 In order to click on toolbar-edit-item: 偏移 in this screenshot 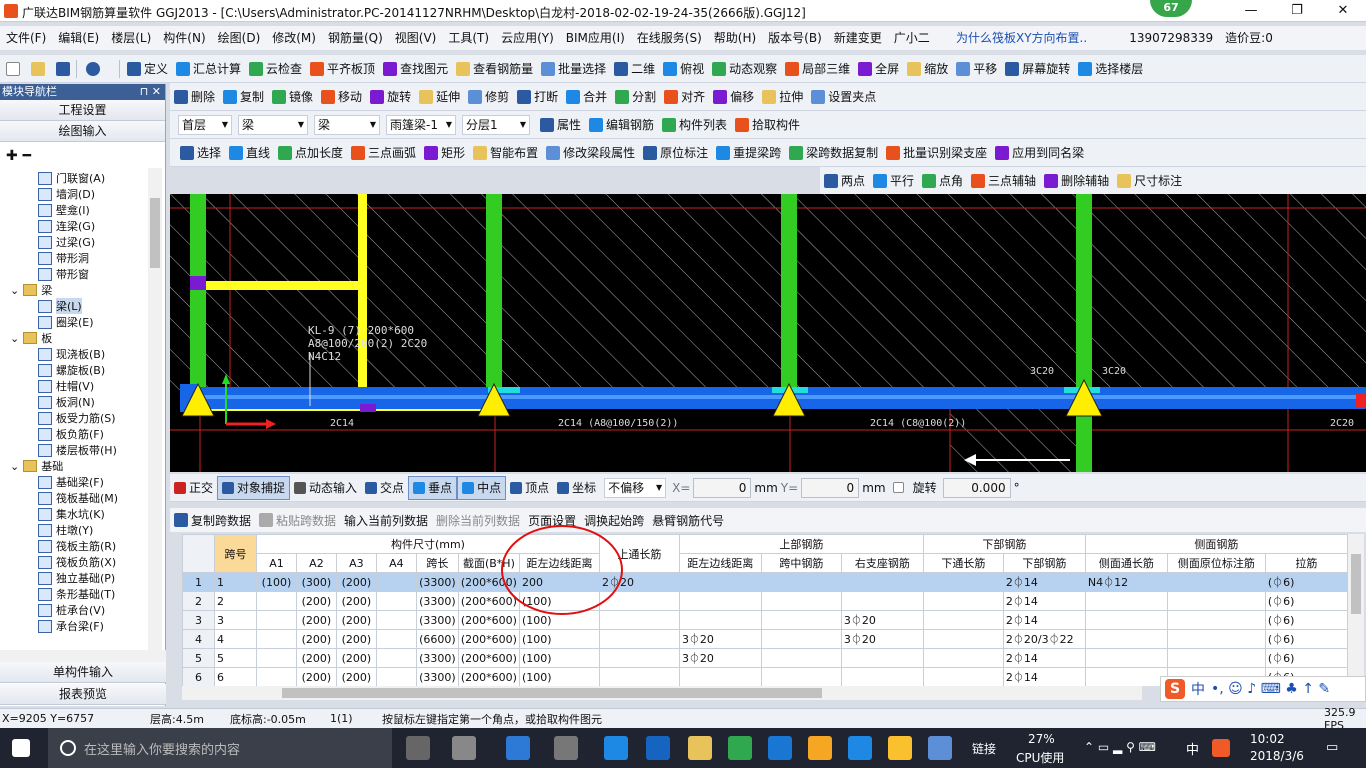, I will do `click(733, 97)`.